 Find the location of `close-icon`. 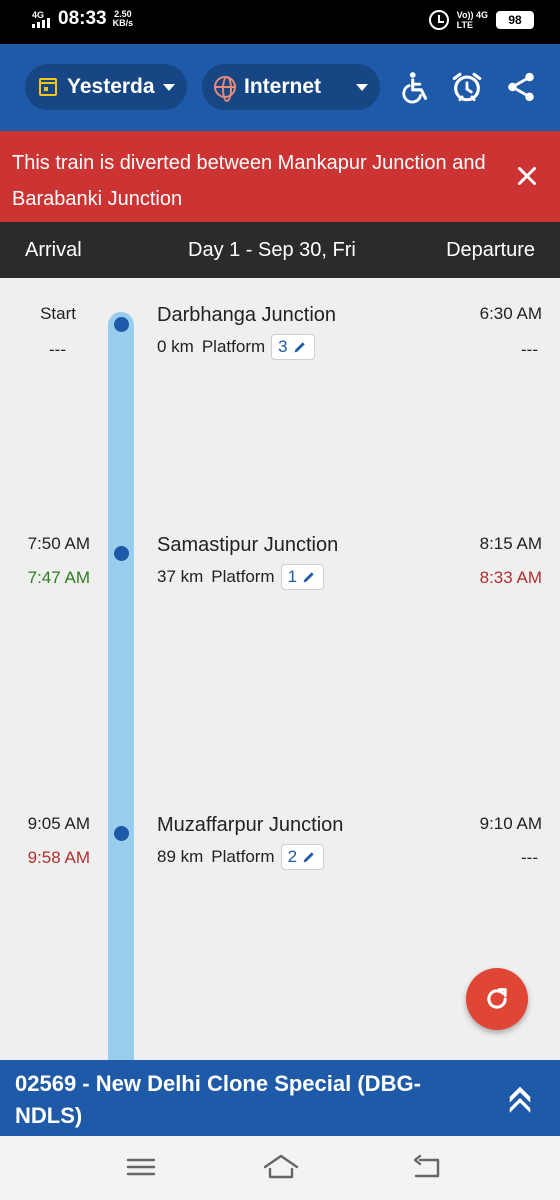

close-icon is located at coordinates (527, 176).